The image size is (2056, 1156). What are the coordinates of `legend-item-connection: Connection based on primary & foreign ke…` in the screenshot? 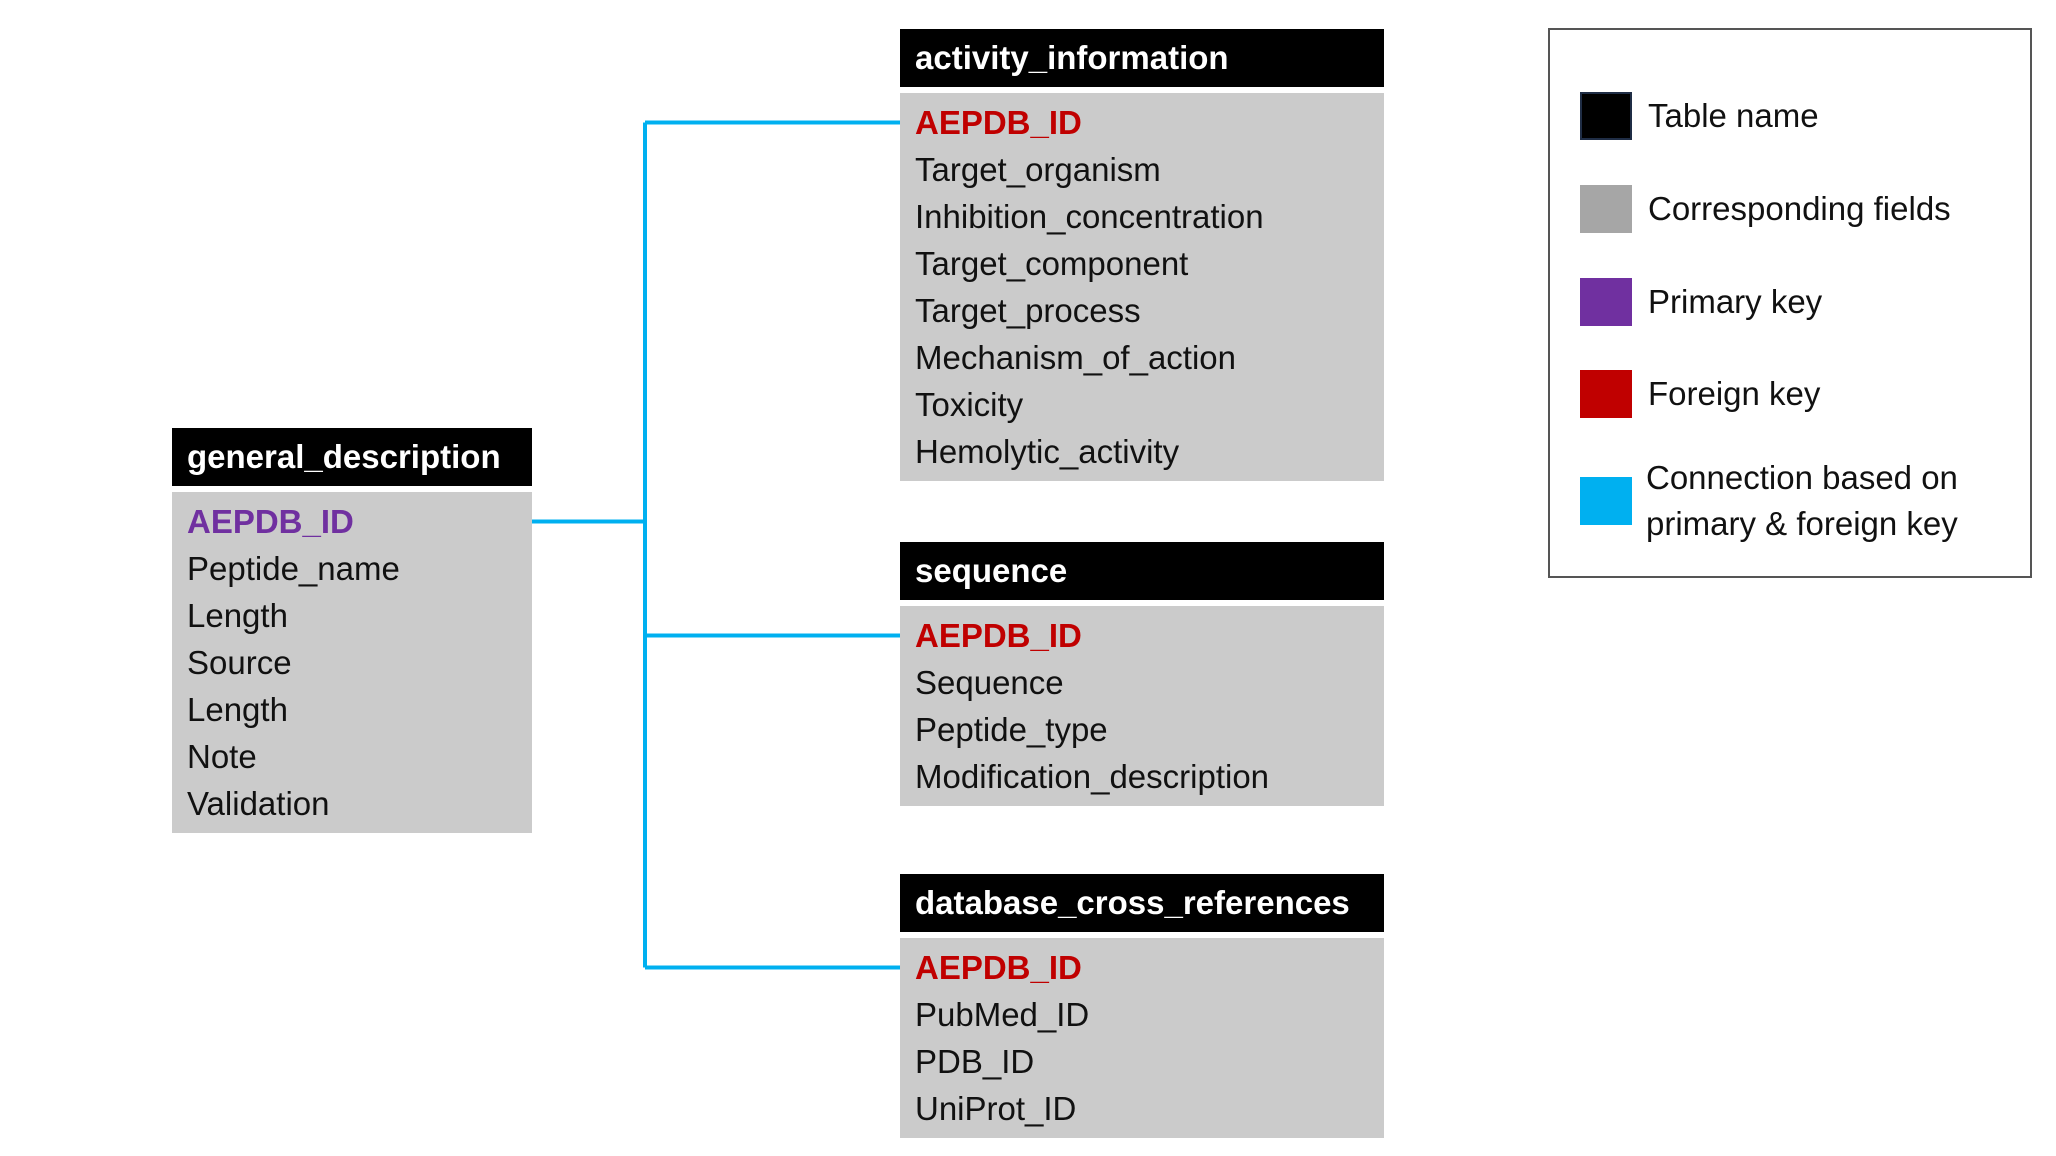 It's located at (1769, 501).